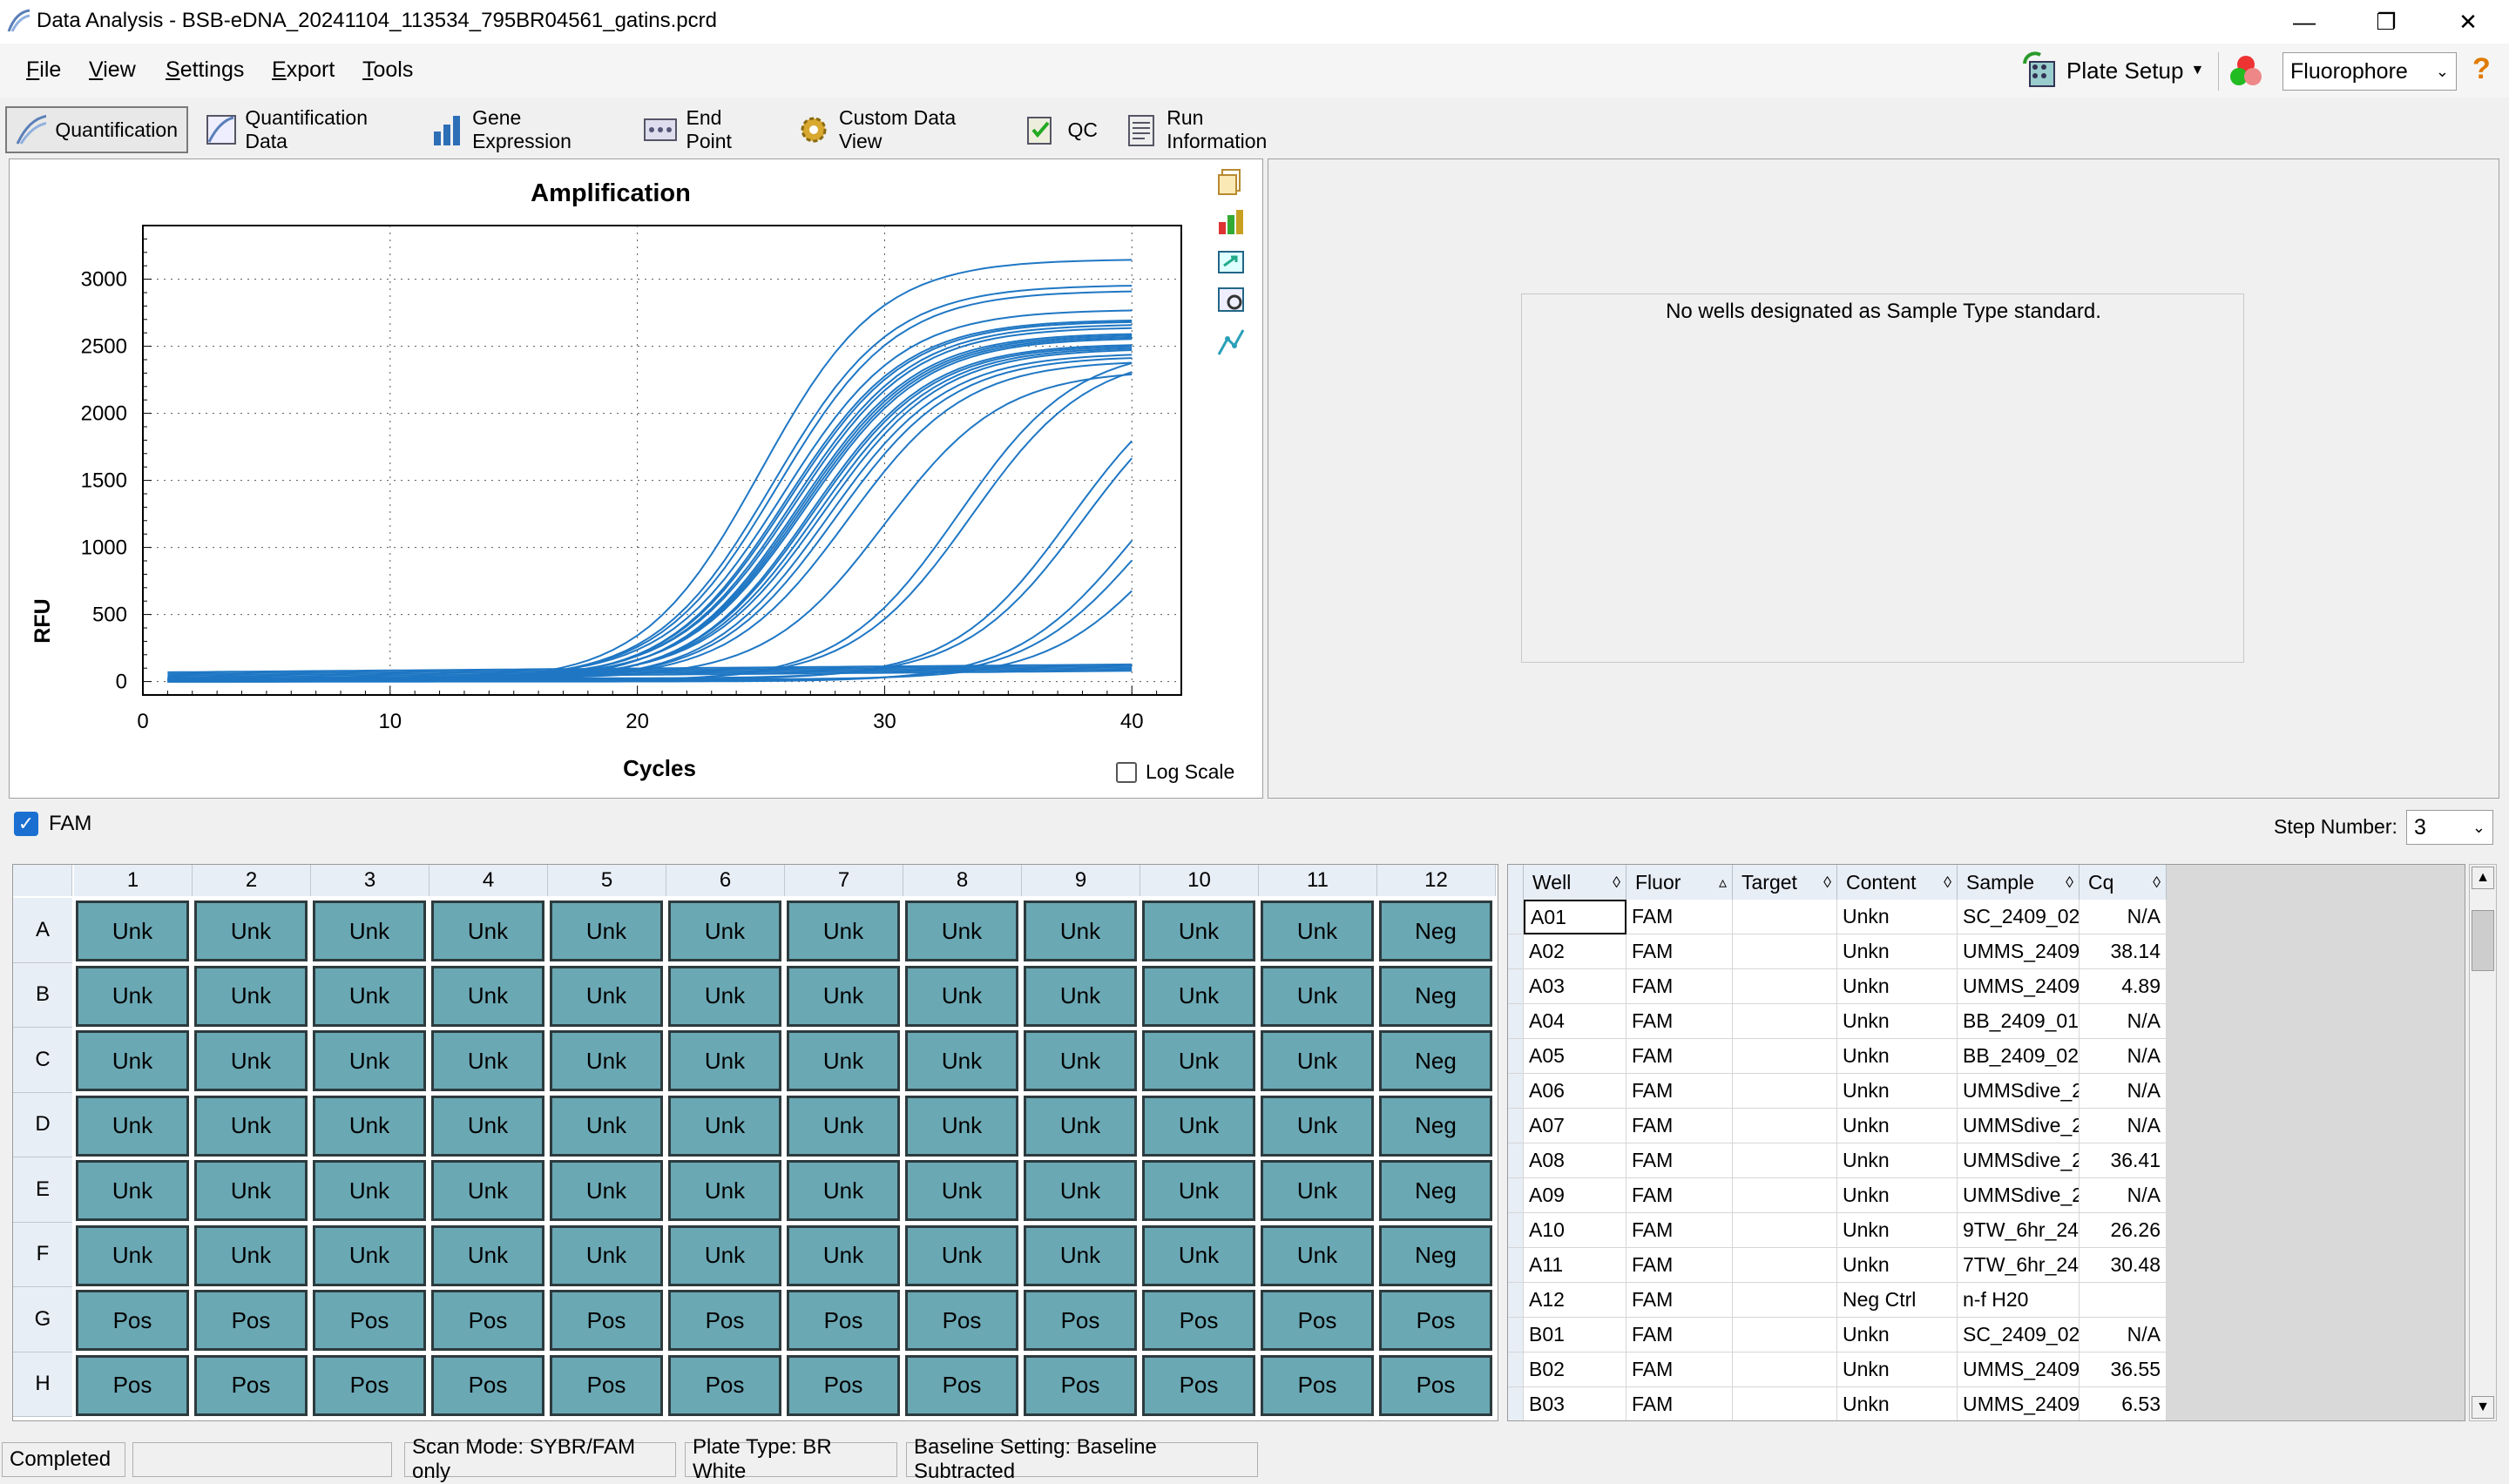 The width and height of the screenshot is (2509, 1484). What do you see at coordinates (2304, 22) in the screenshot?
I see `minimize-button: —` at bounding box center [2304, 22].